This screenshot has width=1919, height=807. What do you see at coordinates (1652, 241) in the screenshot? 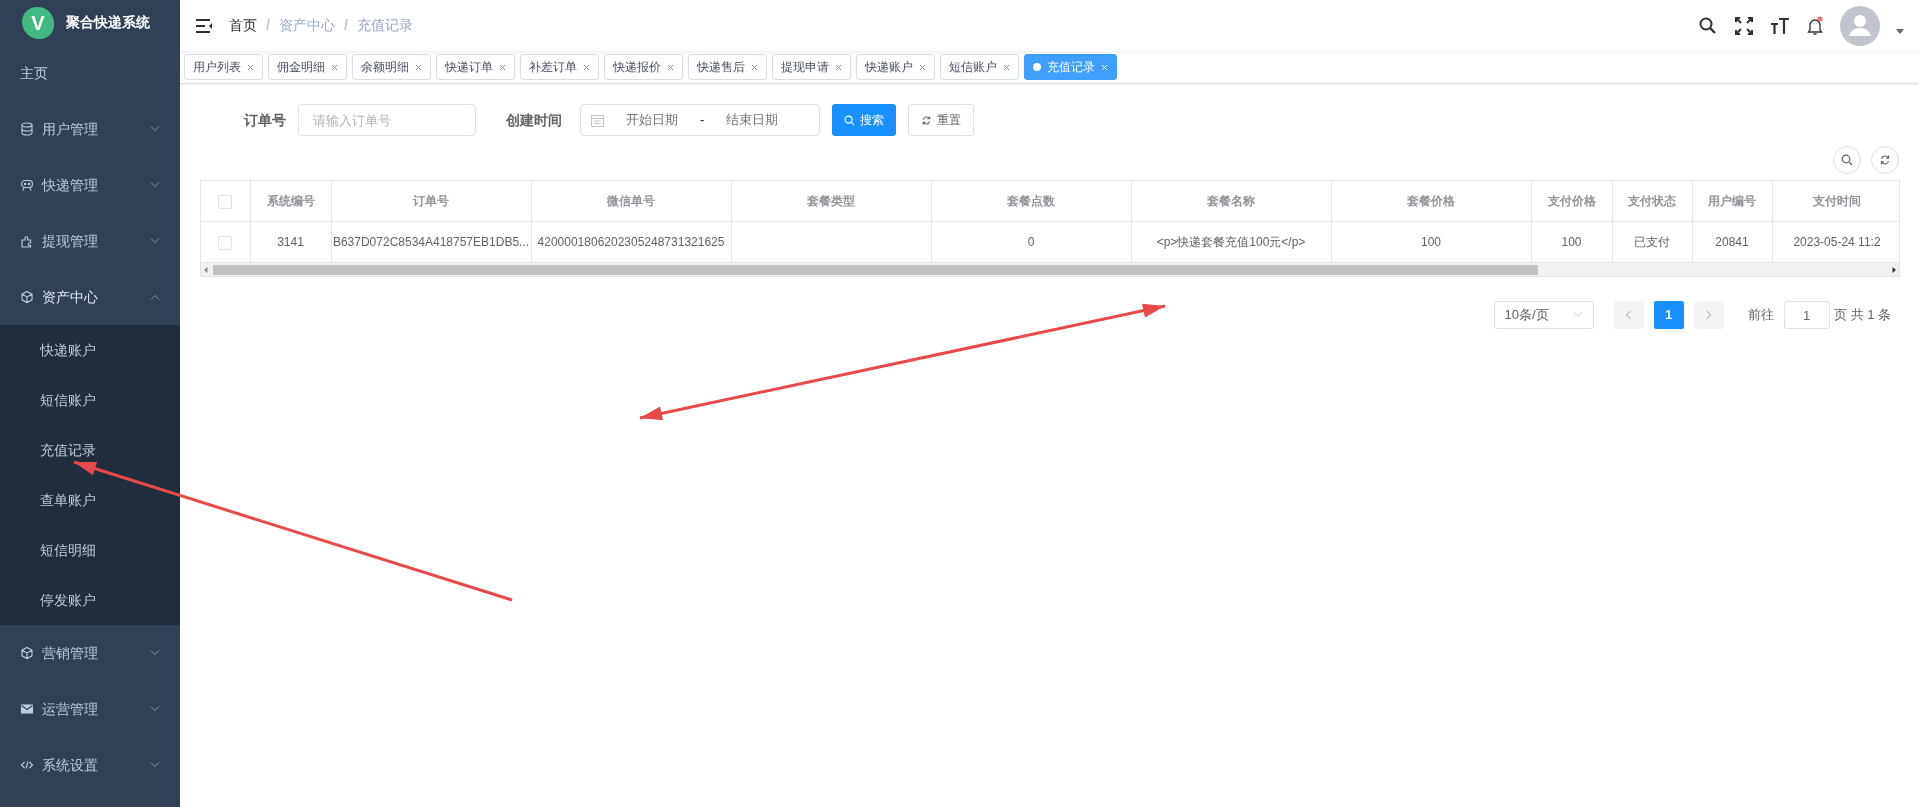
I see `table-cell: 已支付` at bounding box center [1652, 241].